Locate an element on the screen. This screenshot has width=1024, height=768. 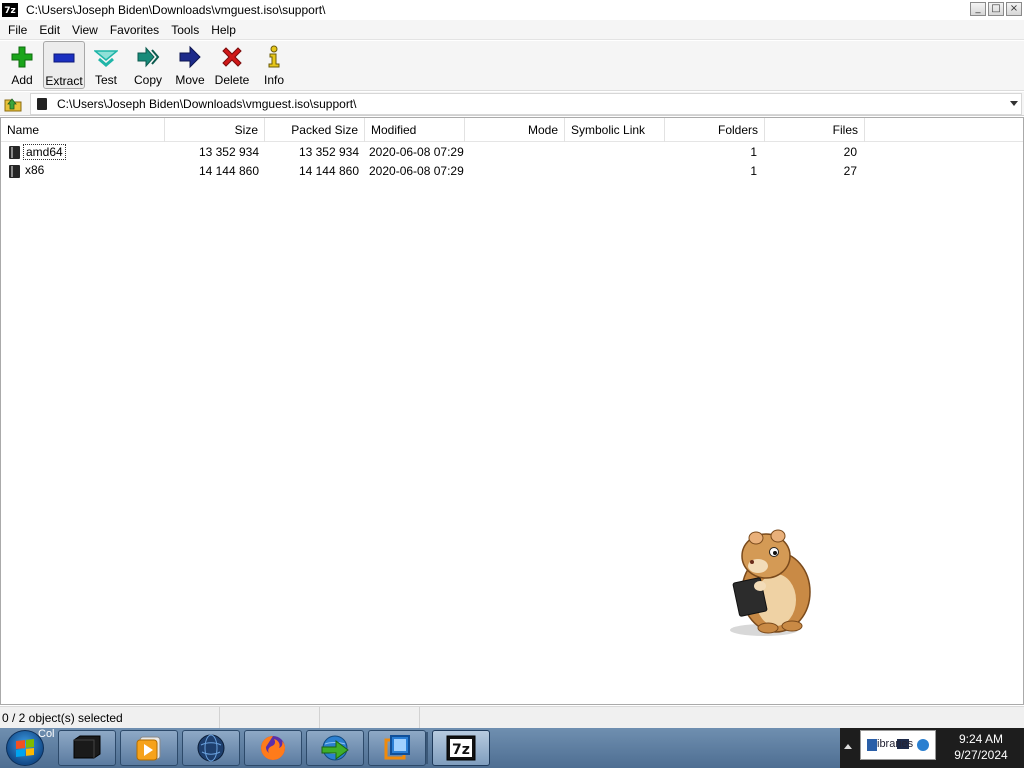
virtualbox-icon is located at coordinates (397, 747).